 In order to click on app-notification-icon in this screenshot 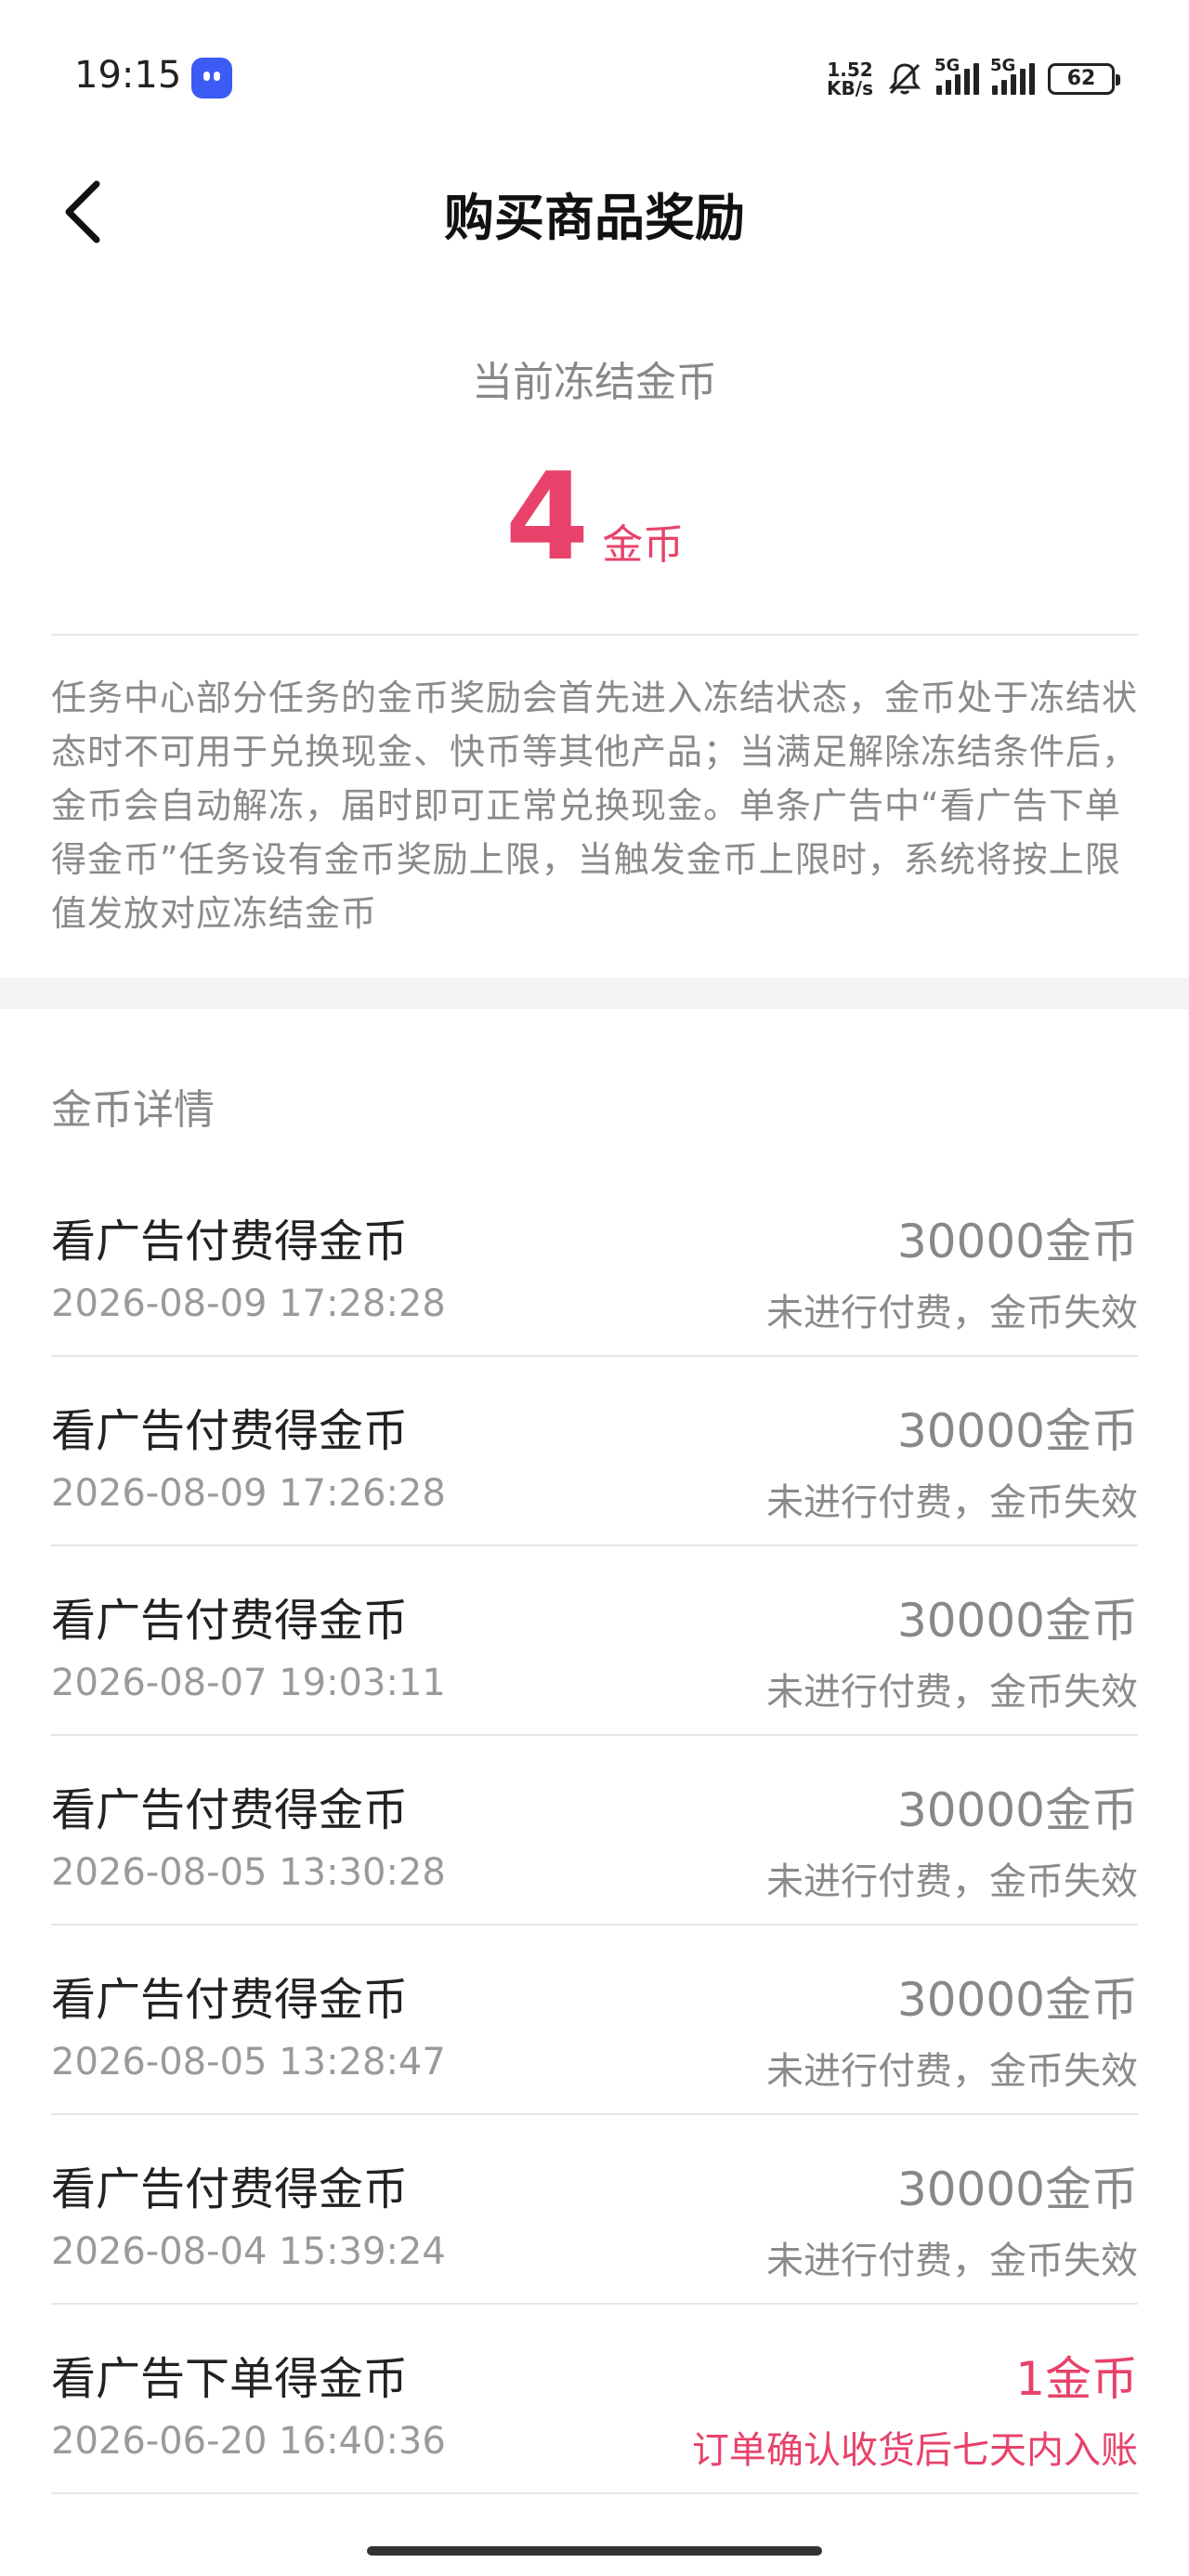, I will do `click(212, 78)`.